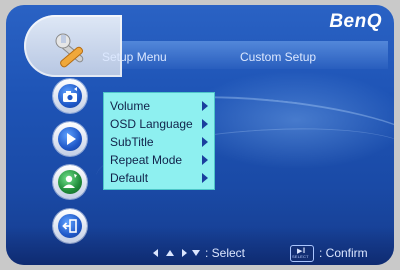  I want to click on footer-select-hint: : Select, so click(225, 253).